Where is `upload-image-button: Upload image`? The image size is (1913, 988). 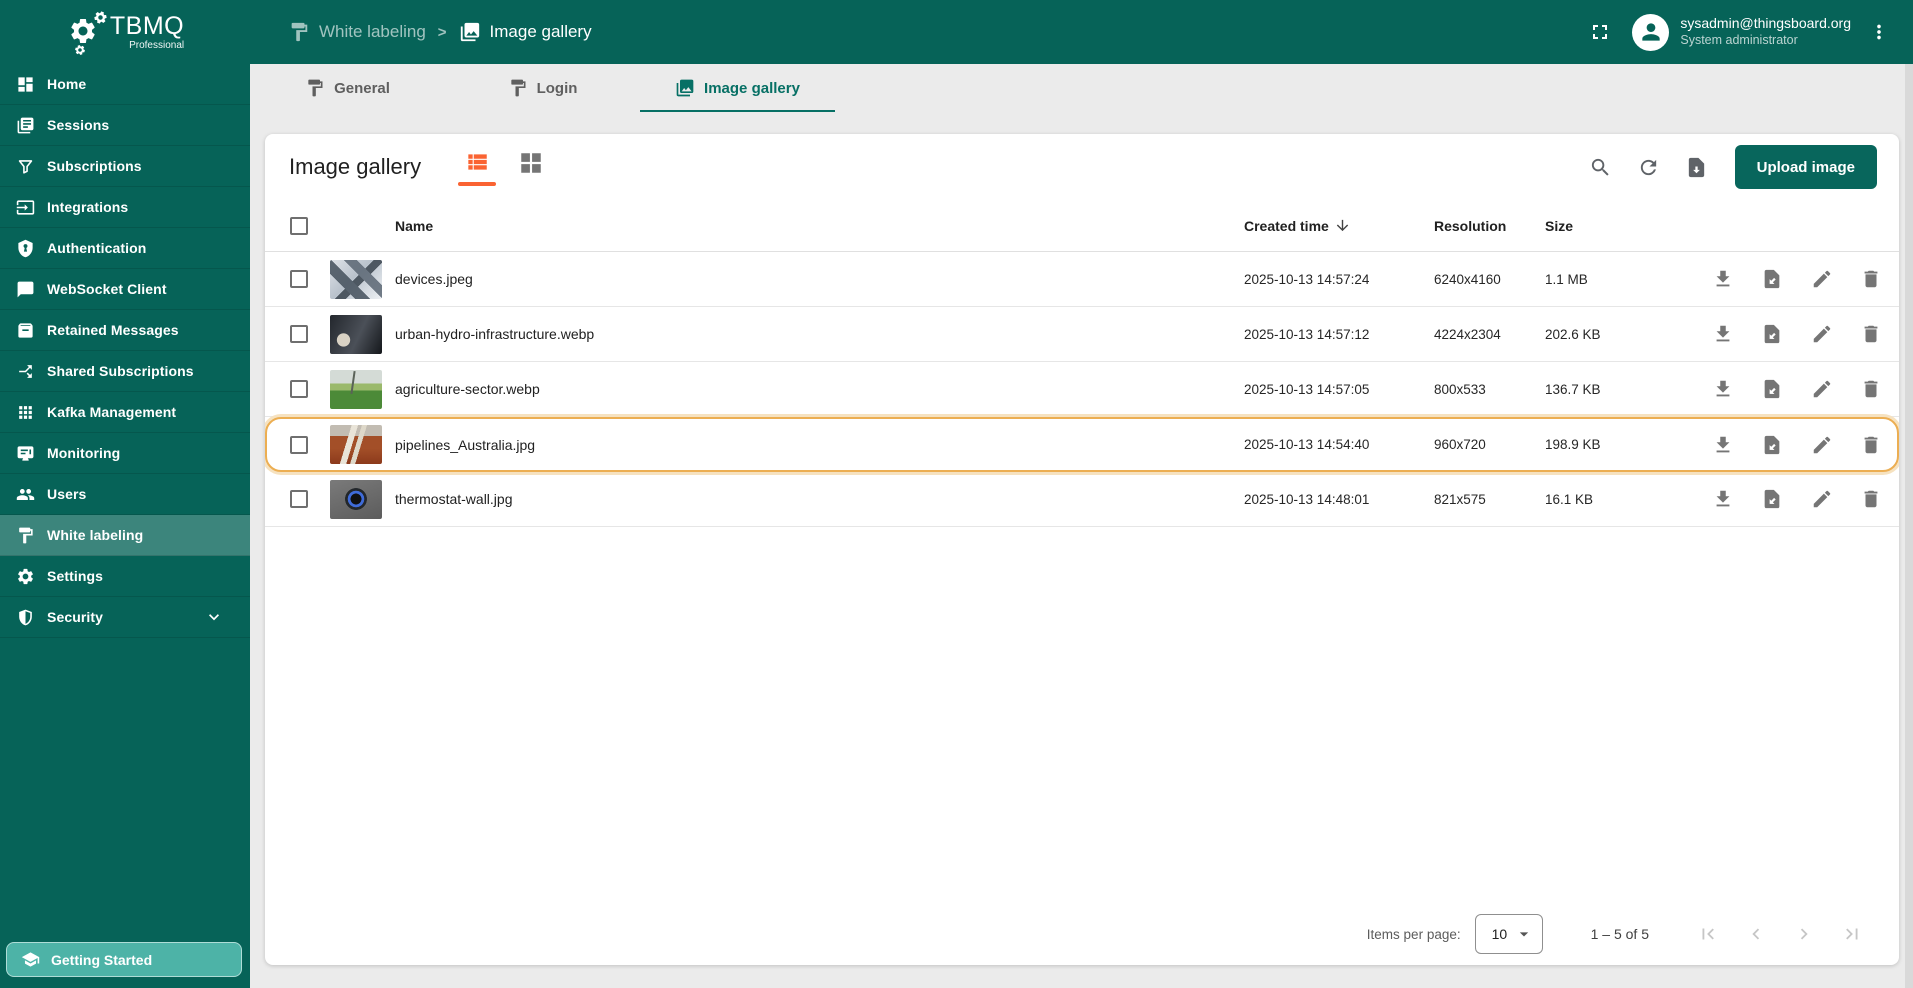
upload-image-button: Upload image is located at coordinates (1805, 167).